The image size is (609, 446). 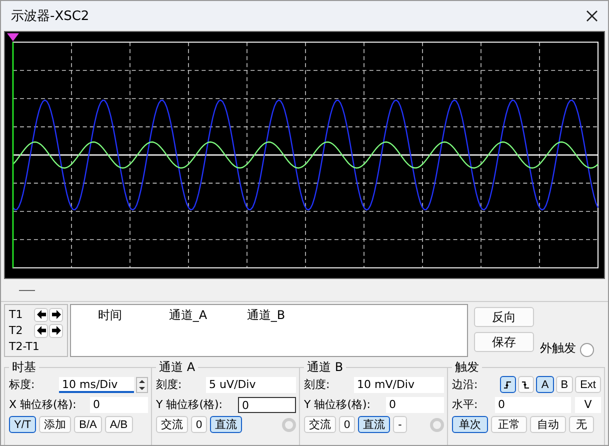 What do you see at coordinates (592, 16) in the screenshot?
I see `close-icon` at bounding box center [592, 16].